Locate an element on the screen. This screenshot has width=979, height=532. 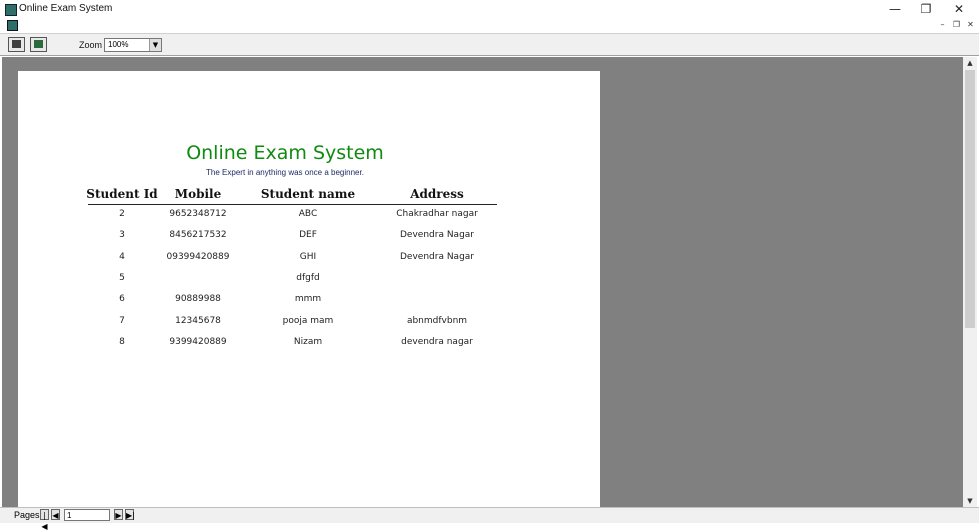
cell-student-name: Nizam is located at coordinates (308, 342).